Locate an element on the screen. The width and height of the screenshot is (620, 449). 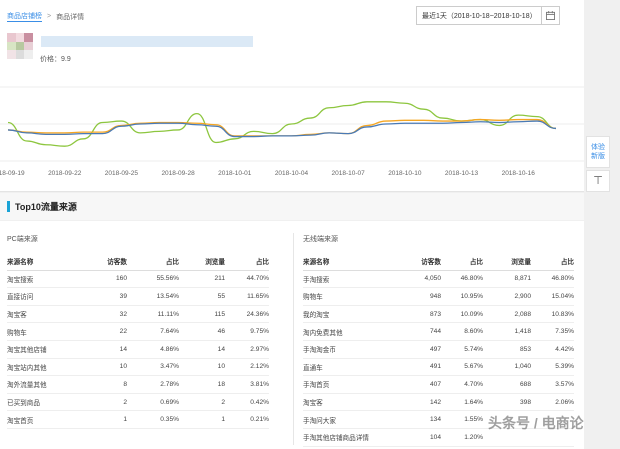
value-cell: 2,088 is located at coordinates (522, 314).